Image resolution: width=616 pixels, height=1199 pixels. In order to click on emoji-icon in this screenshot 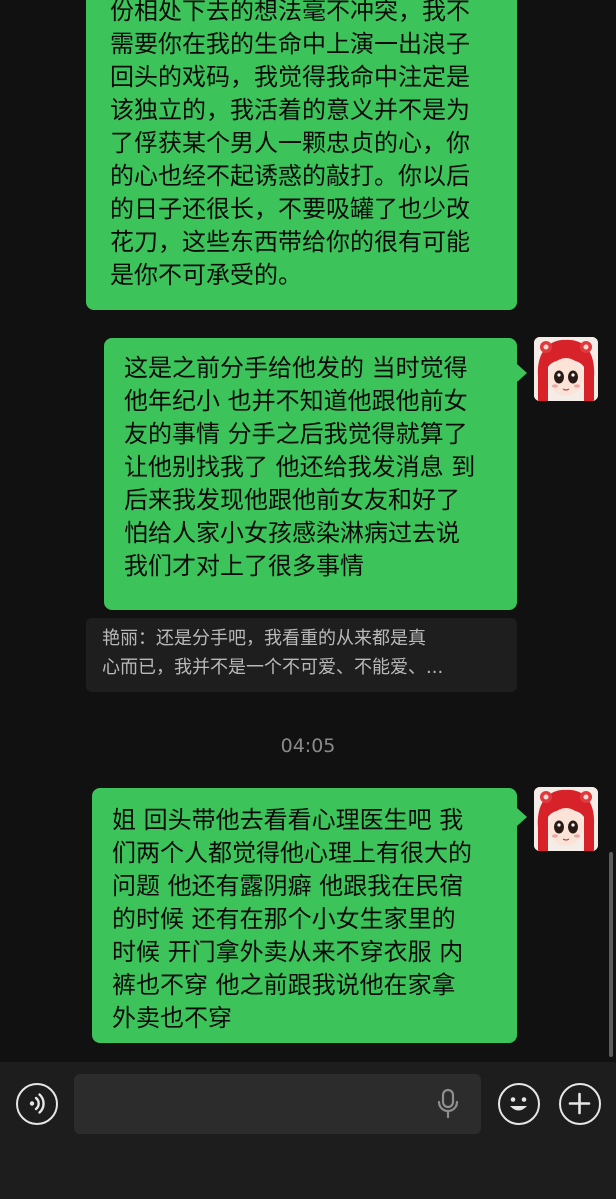, I will do `click(518, 1104)`.